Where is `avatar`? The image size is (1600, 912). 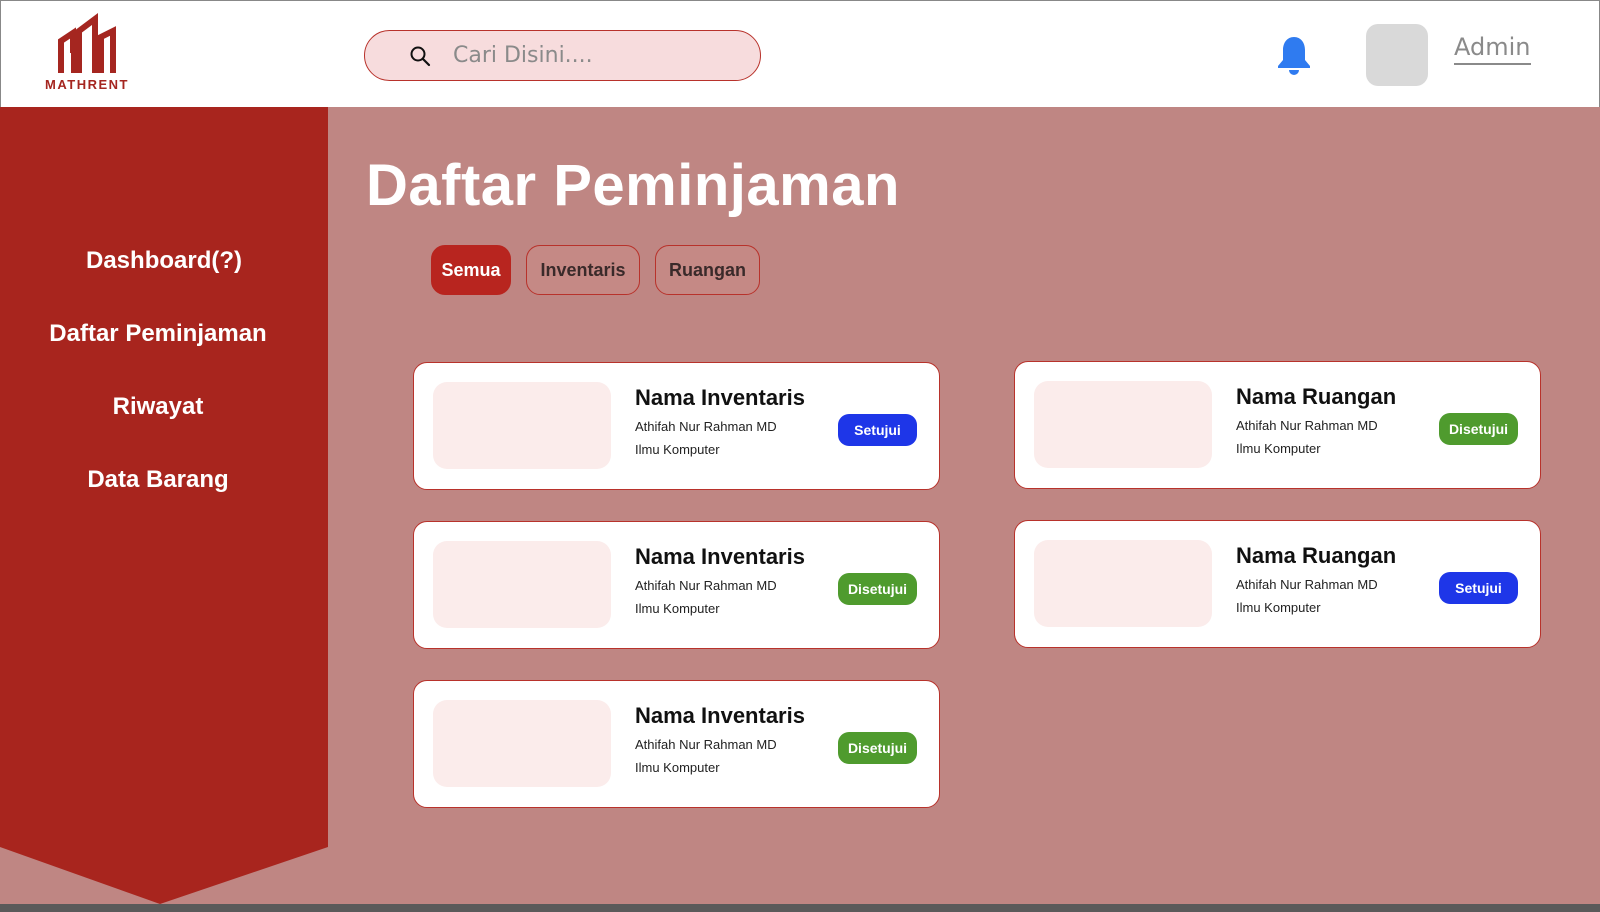 avatar is located at coordinates (1397, 55).